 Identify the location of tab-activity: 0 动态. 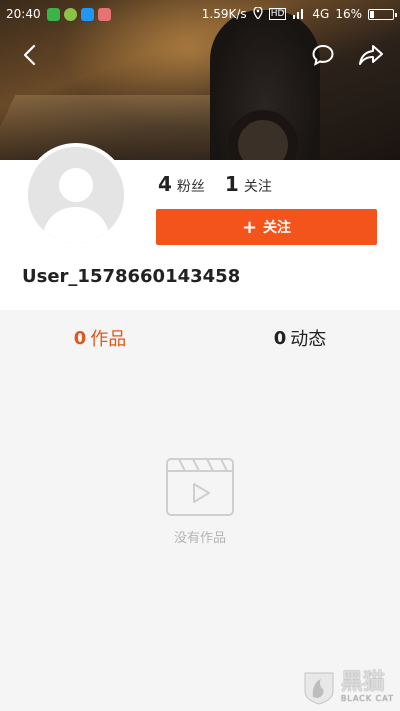
(300, 338).